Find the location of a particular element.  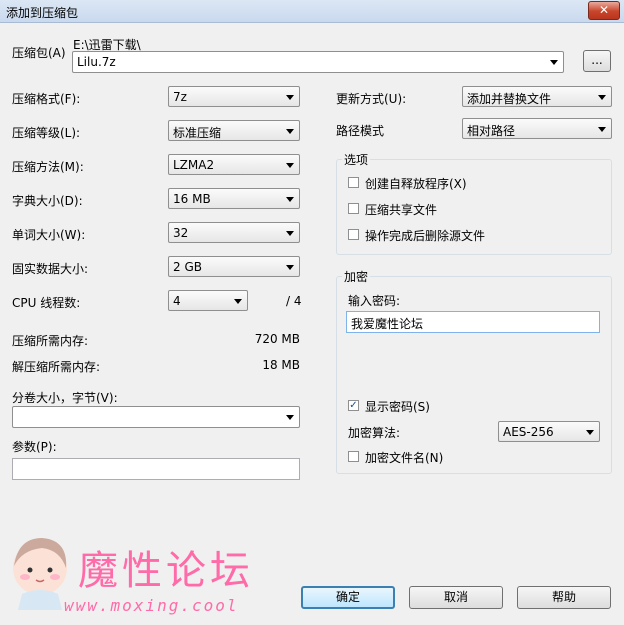

dict-select: 16 MB is located at coordinates (234, 198).